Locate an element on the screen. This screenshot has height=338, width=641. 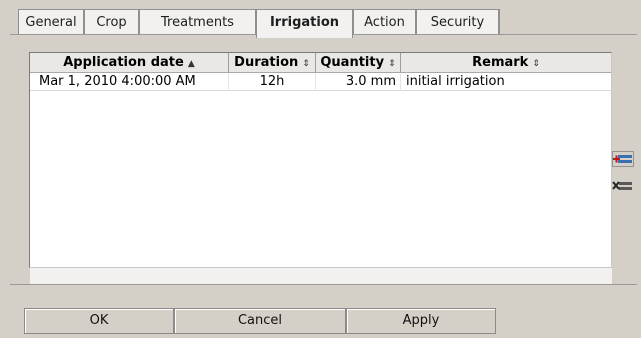
column-header-label: Remark is located at coordinates (500, 62).